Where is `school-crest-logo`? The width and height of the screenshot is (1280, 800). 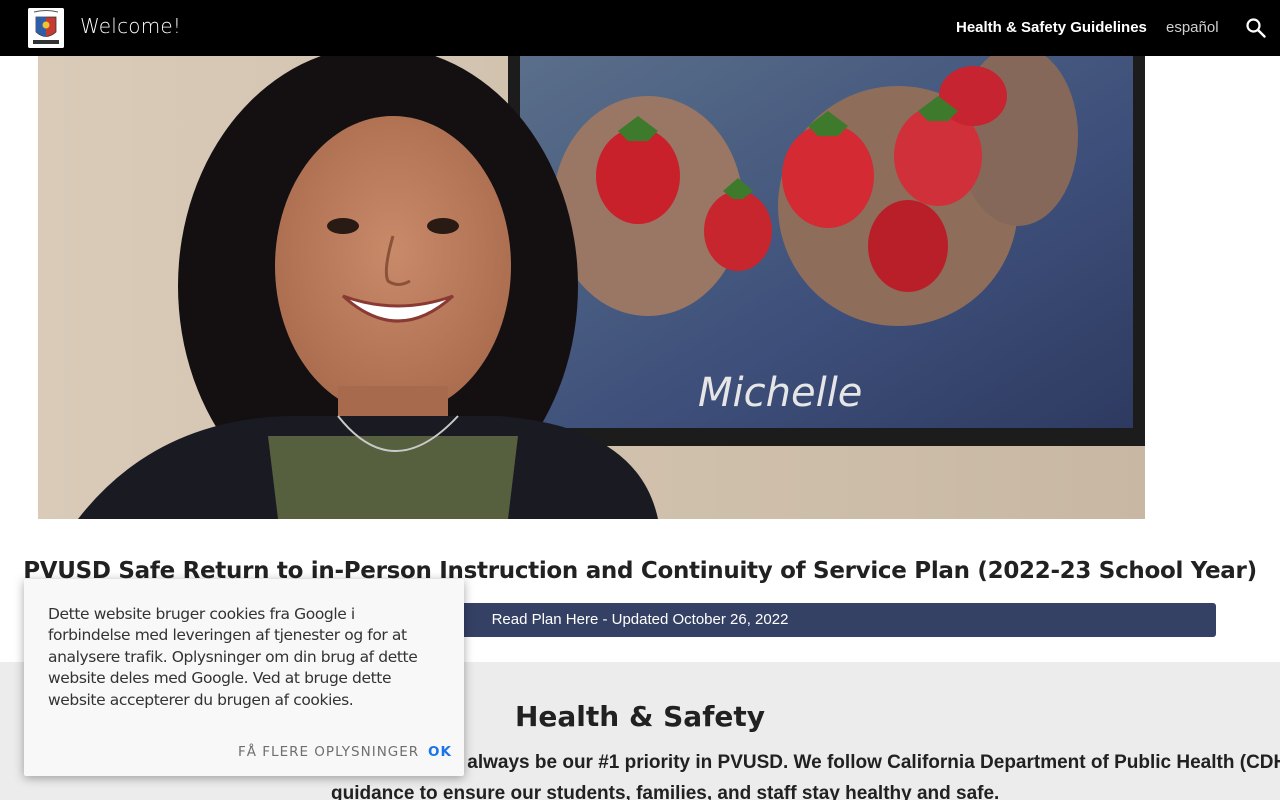 school-crest-logo is located at coordinates (46, 28).